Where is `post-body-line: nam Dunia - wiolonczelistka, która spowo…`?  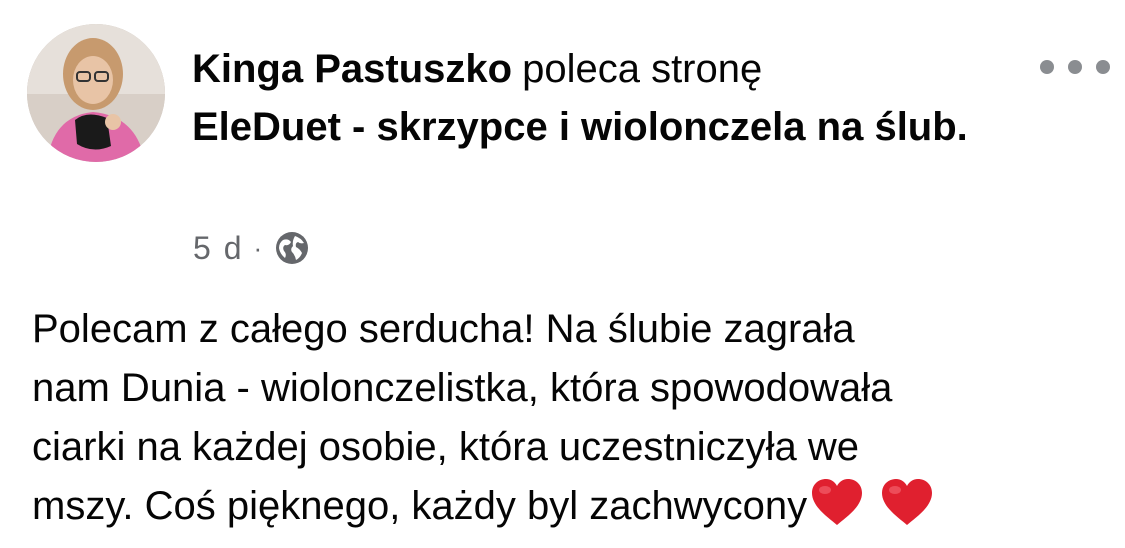 post-body-line: nam Dunia - wiolonczelistka, która spowo… is located at coordinates (462, 388).